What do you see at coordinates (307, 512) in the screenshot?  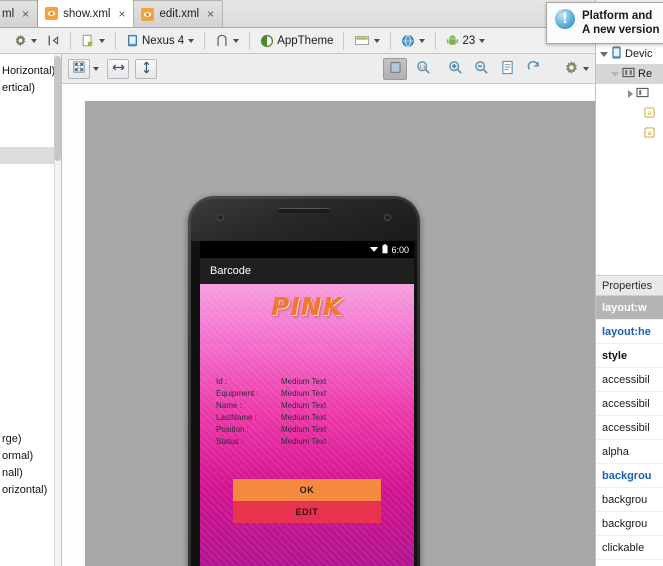 I see `edit-button: EDIT` at bounding box center [307, 512].